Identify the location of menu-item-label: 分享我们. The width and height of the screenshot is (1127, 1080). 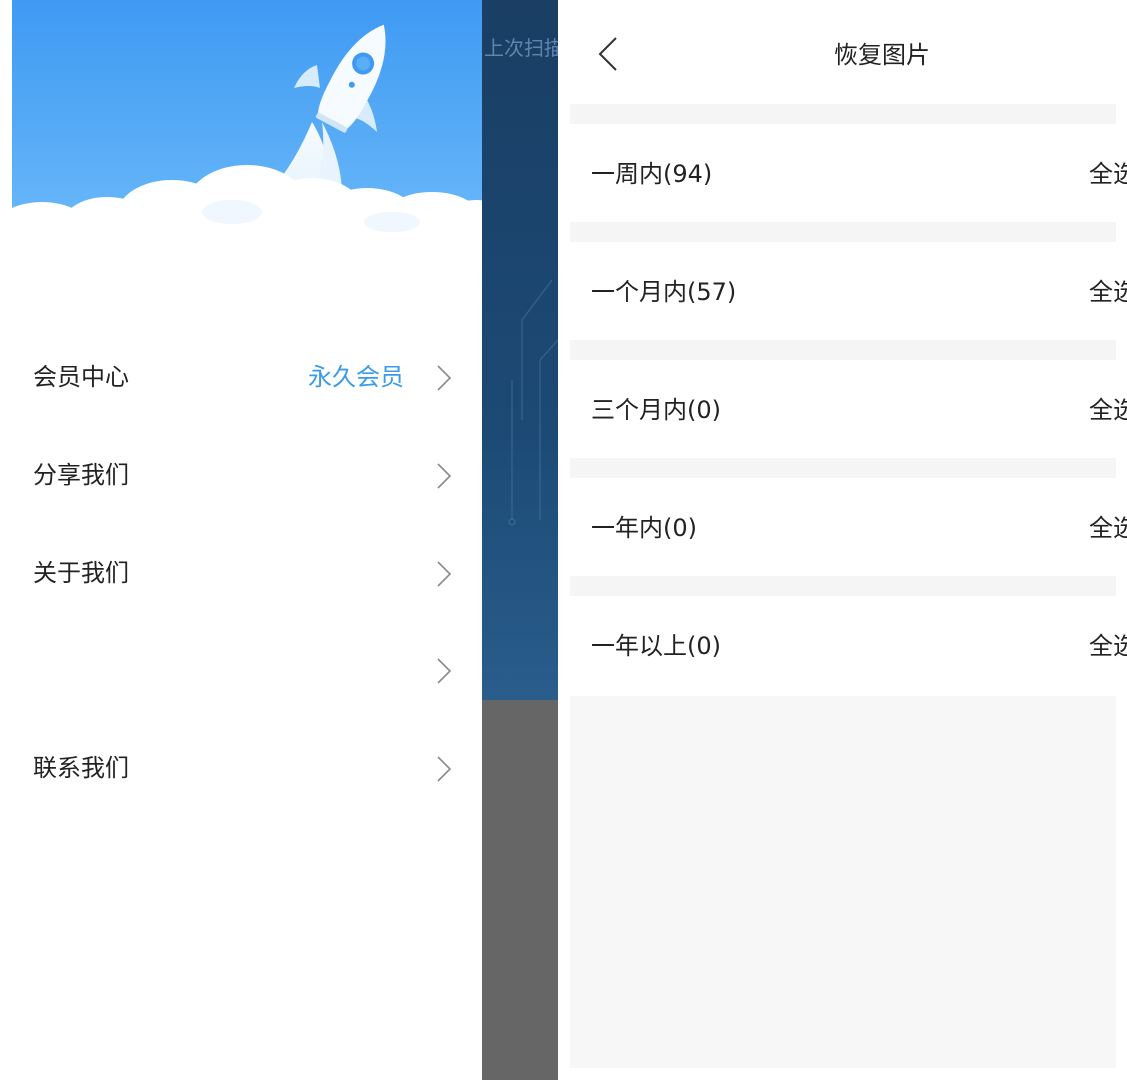
(81, 475).